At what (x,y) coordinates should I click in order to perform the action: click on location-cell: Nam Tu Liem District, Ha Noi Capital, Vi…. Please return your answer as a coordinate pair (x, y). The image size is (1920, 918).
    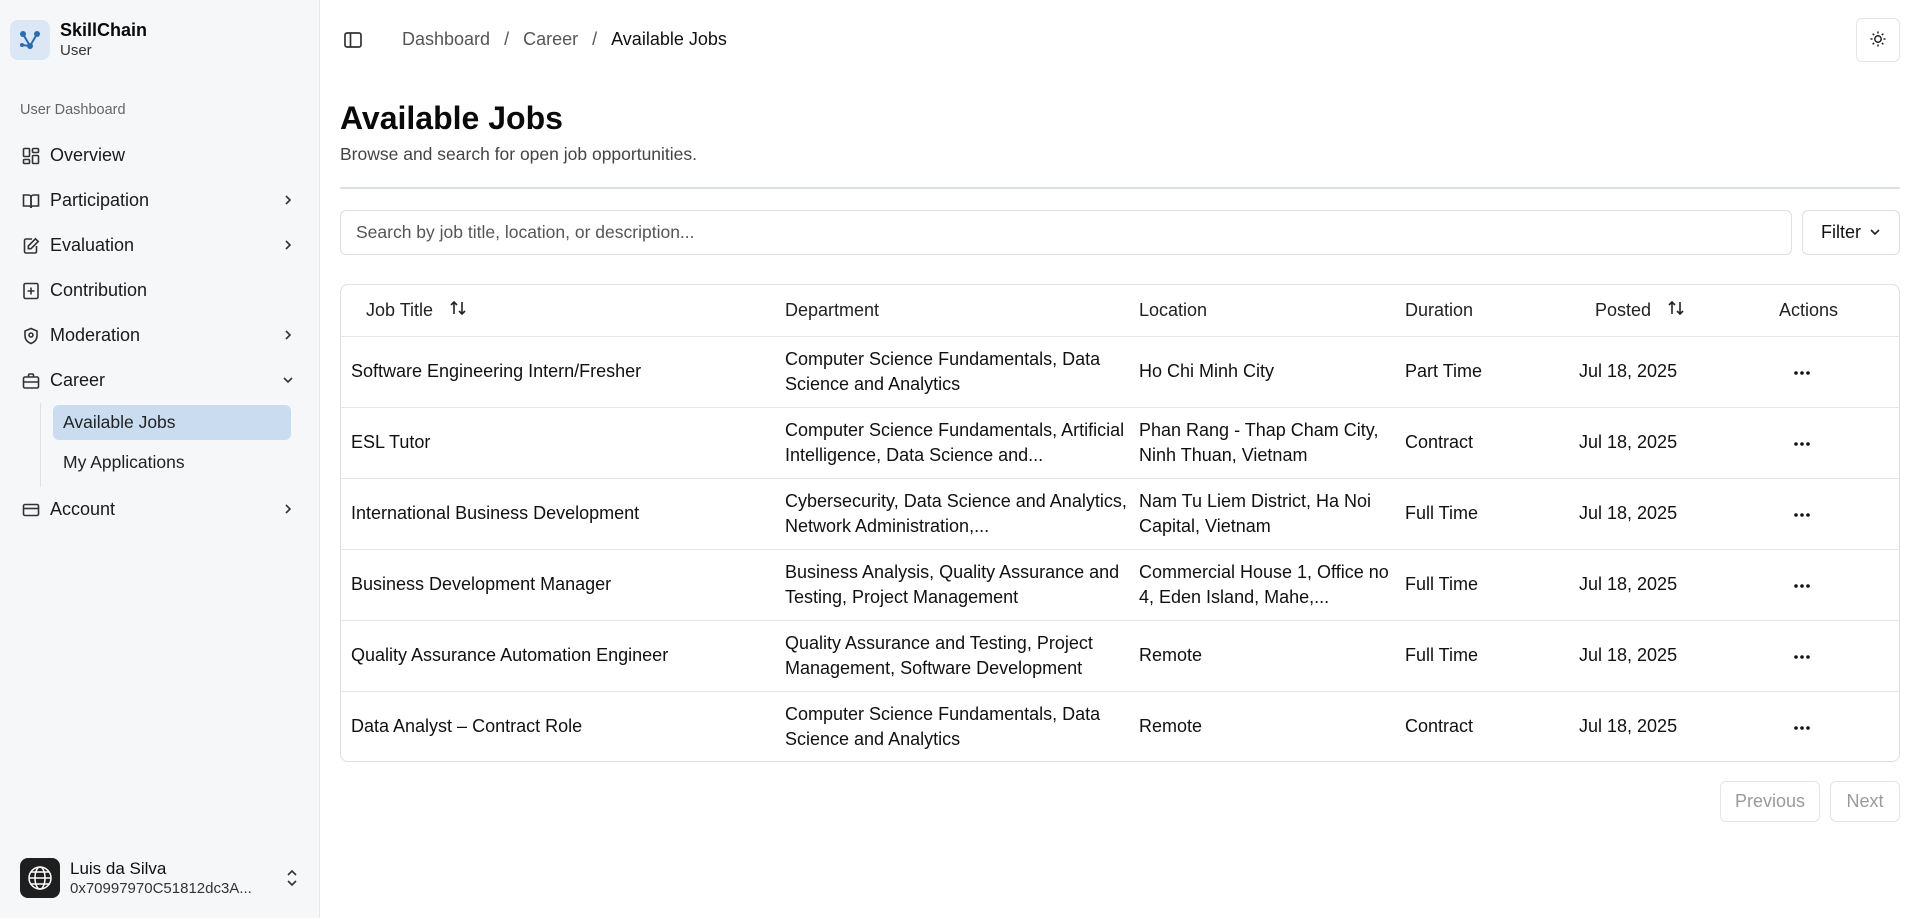
    Looking at the image, I should click on (1270, 514).